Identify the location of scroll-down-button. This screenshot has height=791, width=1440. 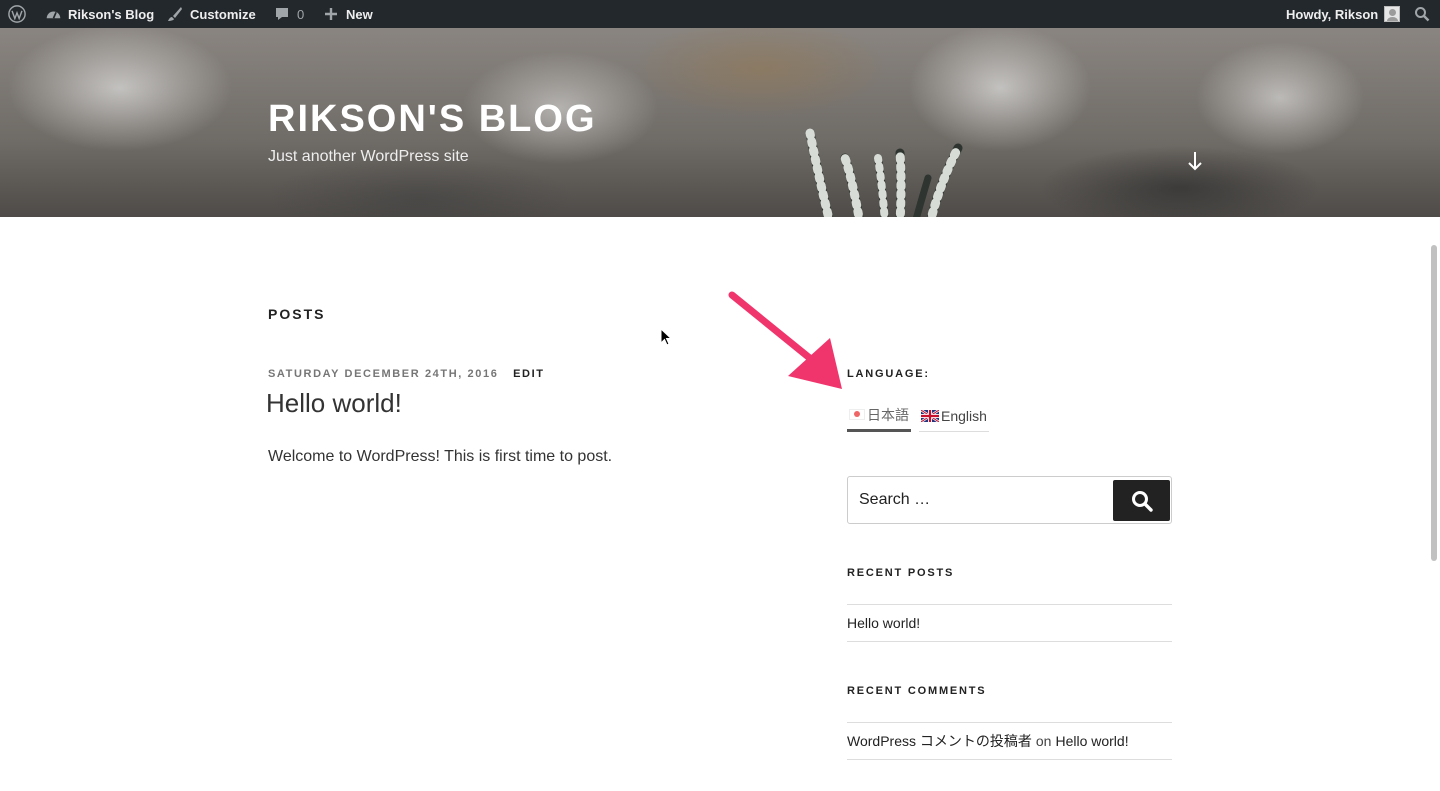
(1195, 161).